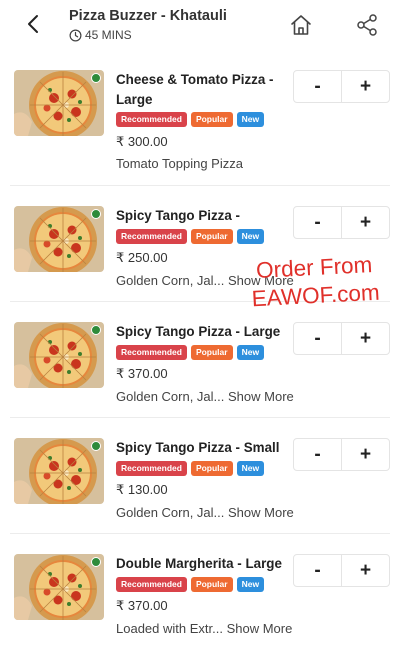  What do you see at coordinates (108, 35) in the screenshot?
I see `eta-text: 45 MINS` at bounding box center [108, 35].